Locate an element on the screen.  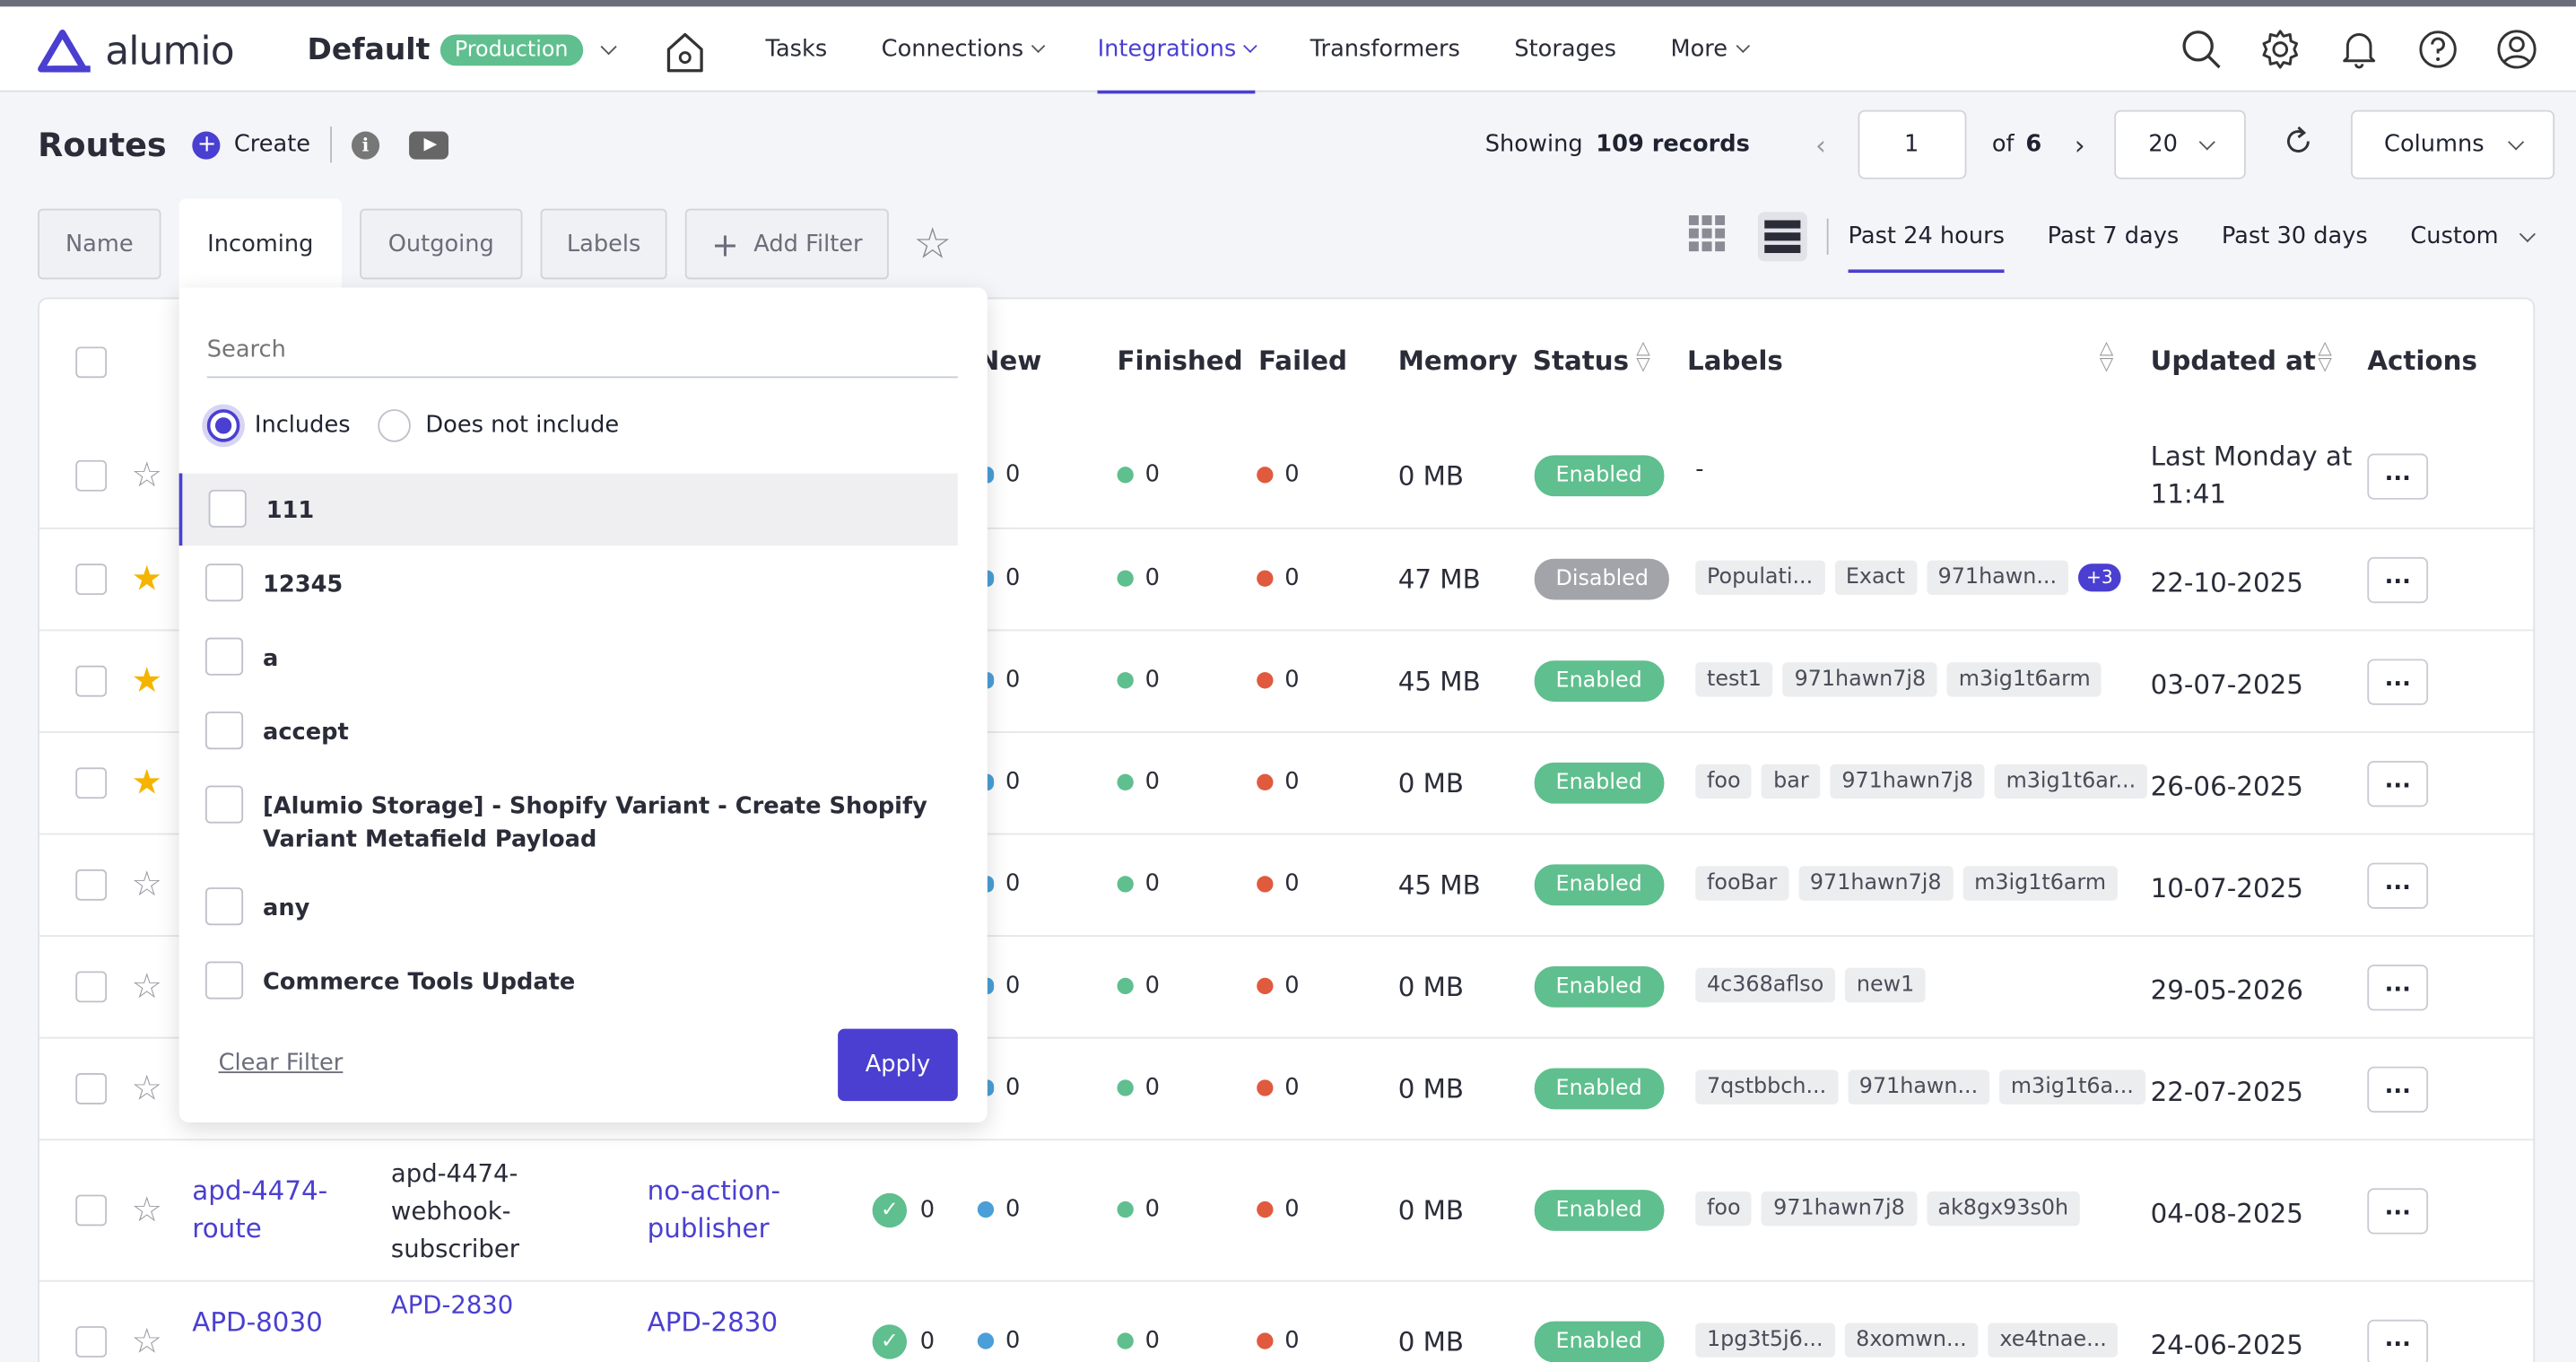
header-memory: Memory is located at coordinates (1458, 361).